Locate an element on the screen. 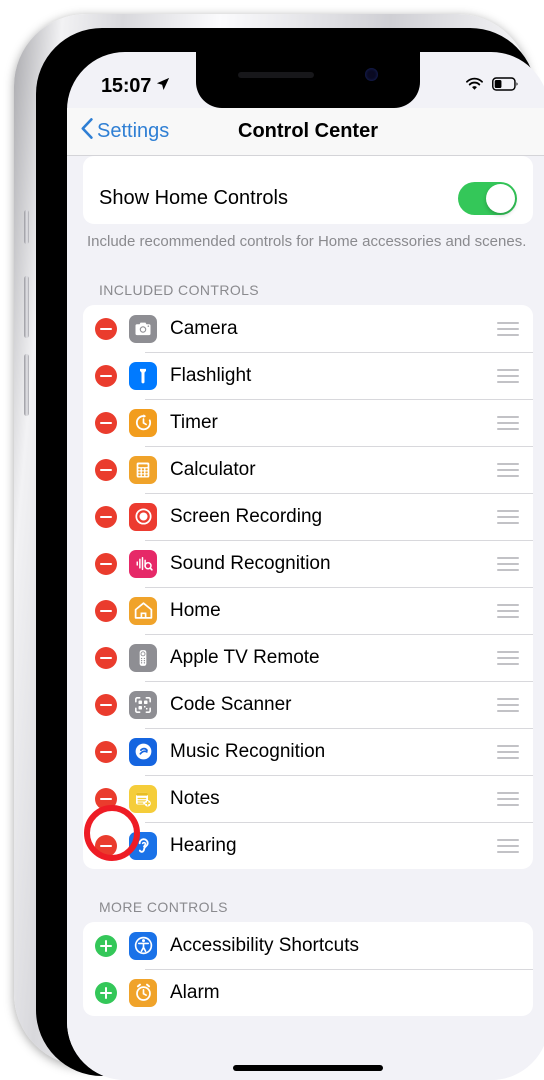 The width and height of the screenshot is (544, 1080). table-row: Notes is located at coordinates (308, 798).